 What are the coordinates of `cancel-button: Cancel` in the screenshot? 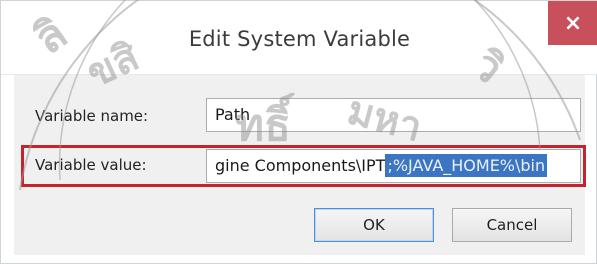 It's located at (512, 225).